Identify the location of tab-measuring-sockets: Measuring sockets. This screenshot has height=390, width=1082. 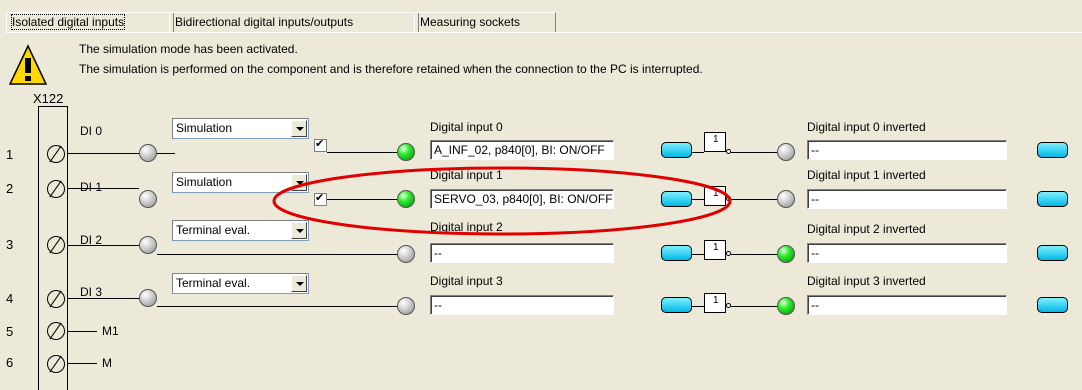
(485, 22).